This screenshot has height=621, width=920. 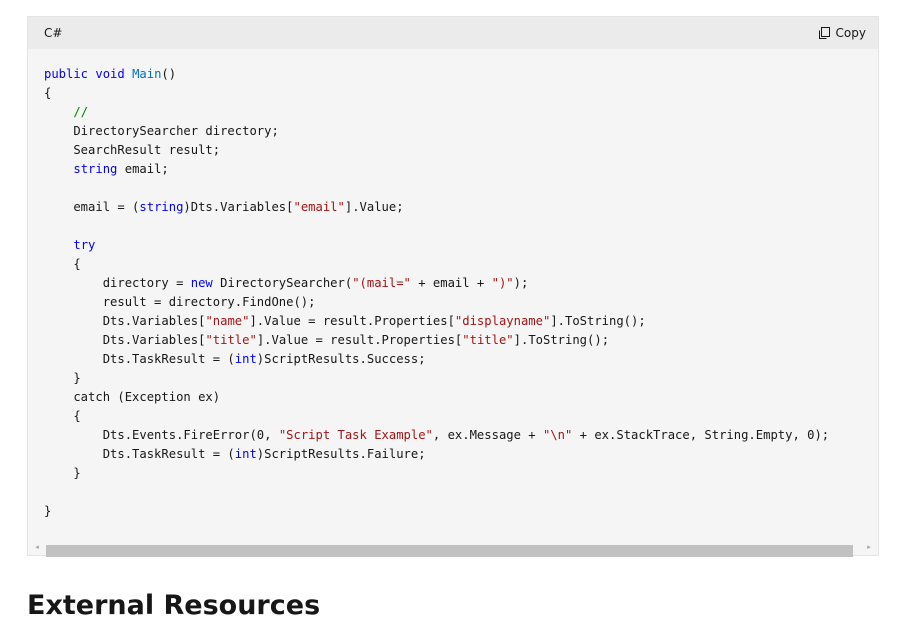 I want to click on code-token: "displayname", so click(x=502, y=321).